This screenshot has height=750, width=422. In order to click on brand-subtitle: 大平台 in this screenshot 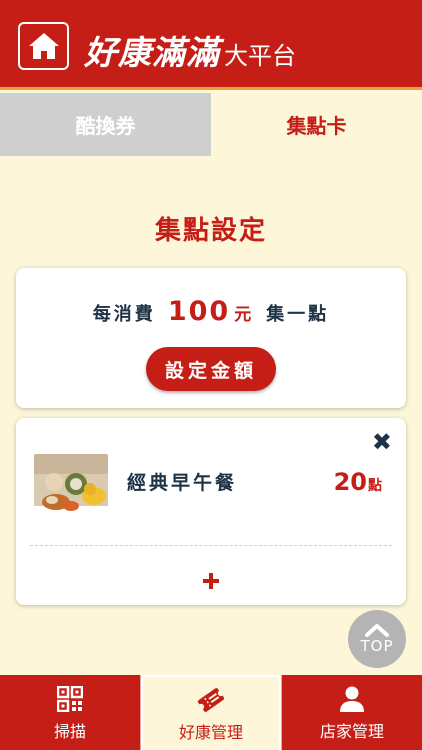, I will do `click(260, 56)`.